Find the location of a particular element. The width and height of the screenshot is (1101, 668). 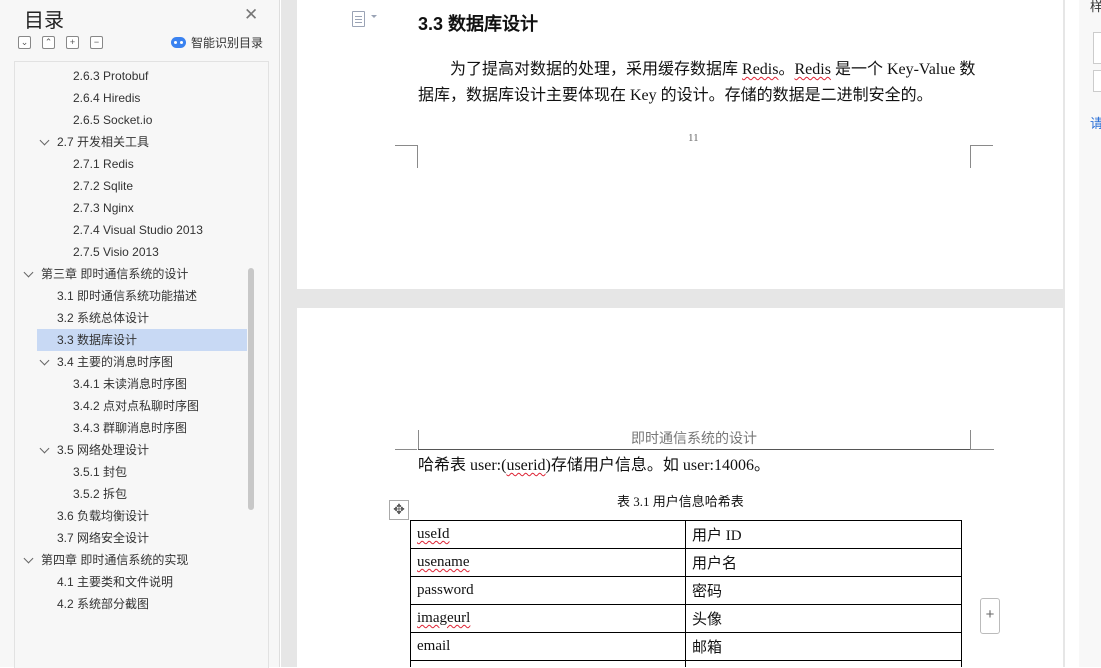

field-name-cell: password is located at coordinates (548, 590).